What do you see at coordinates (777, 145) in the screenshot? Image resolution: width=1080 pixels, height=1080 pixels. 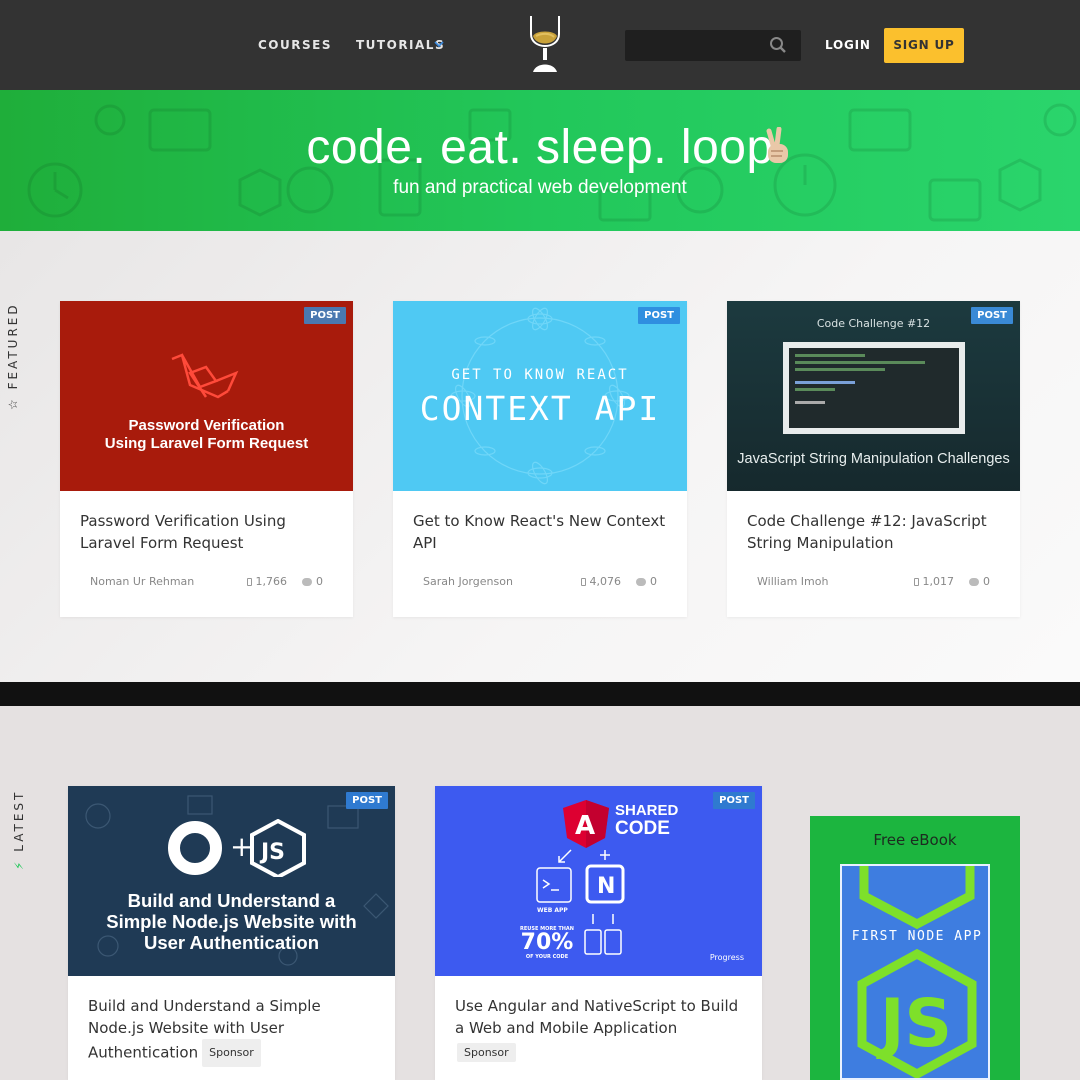 I see `peace-hand-icon` at bounding box center [777, 145].